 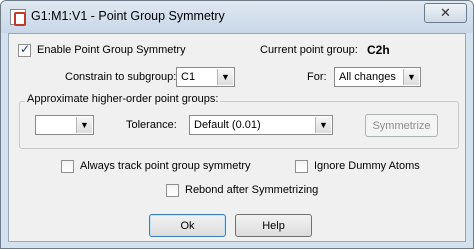 I want to click on enable-symmetry-checkbox, so click(x=24, y=49).